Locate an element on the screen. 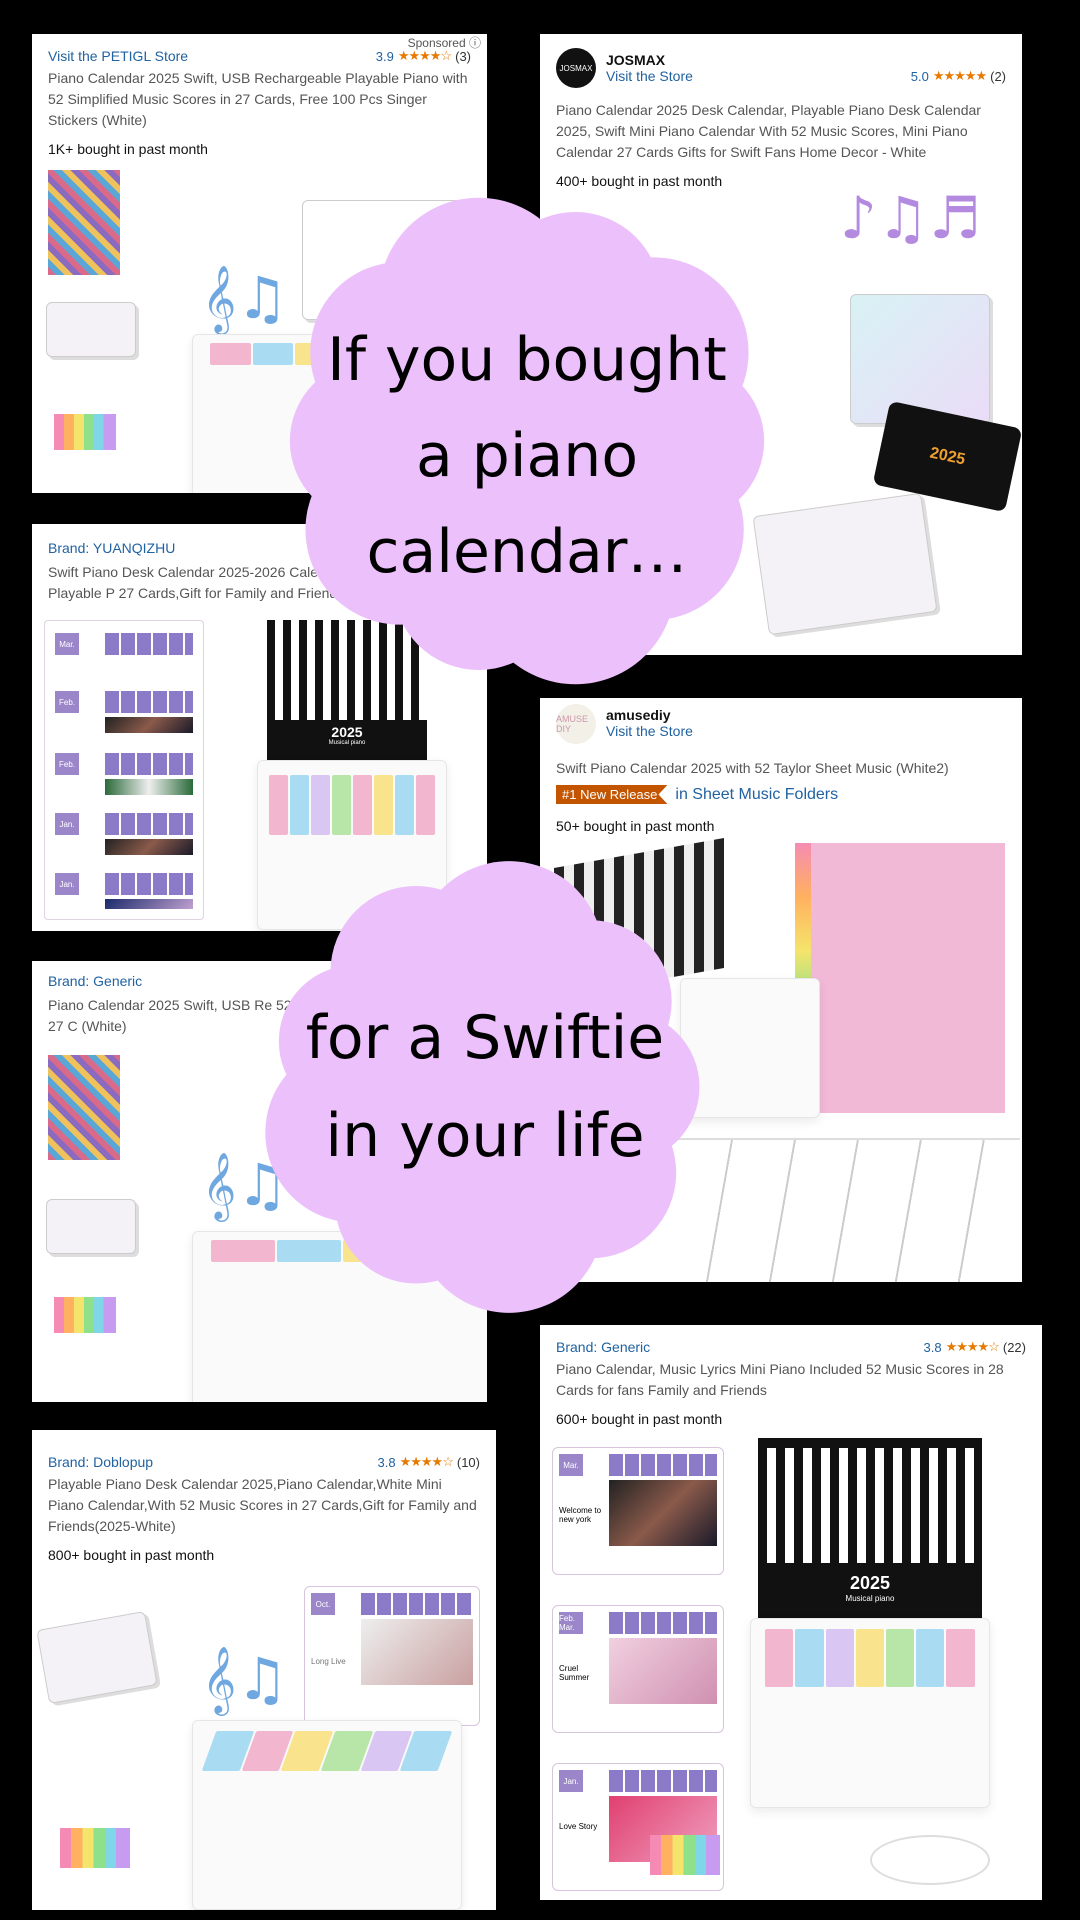 Image resolution: width=1080 pixels, height=1920 pixels. piano-image is located at coordinates (327, 1815).